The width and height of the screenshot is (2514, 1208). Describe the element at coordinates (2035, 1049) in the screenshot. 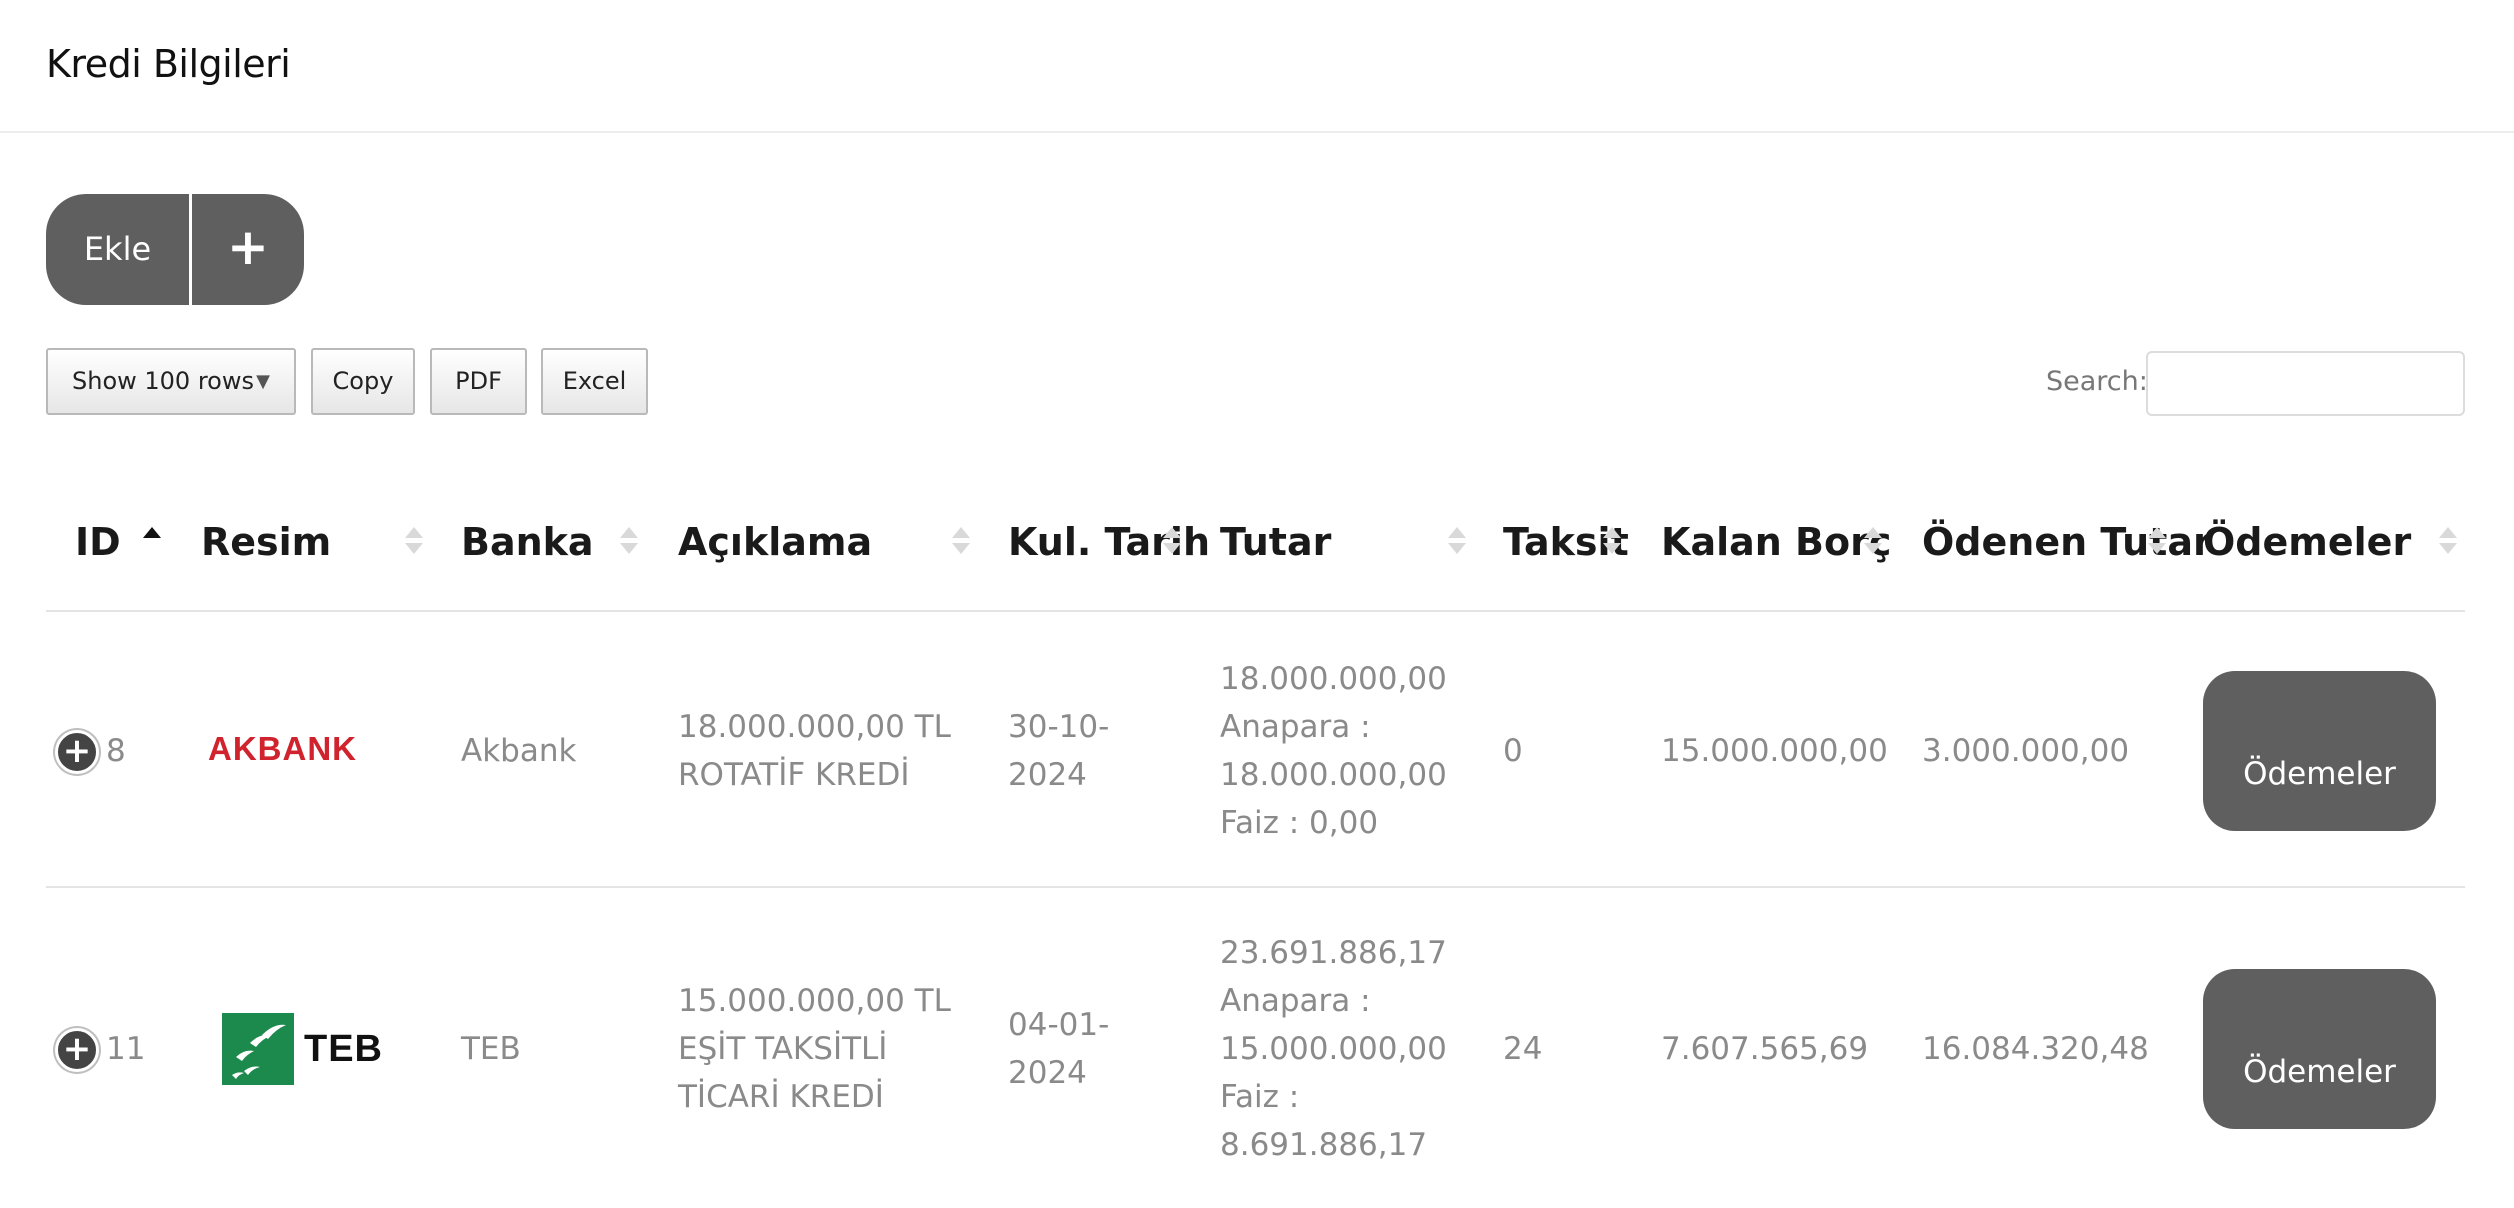

I see `row-paid: 16.084.320,48` at that location.